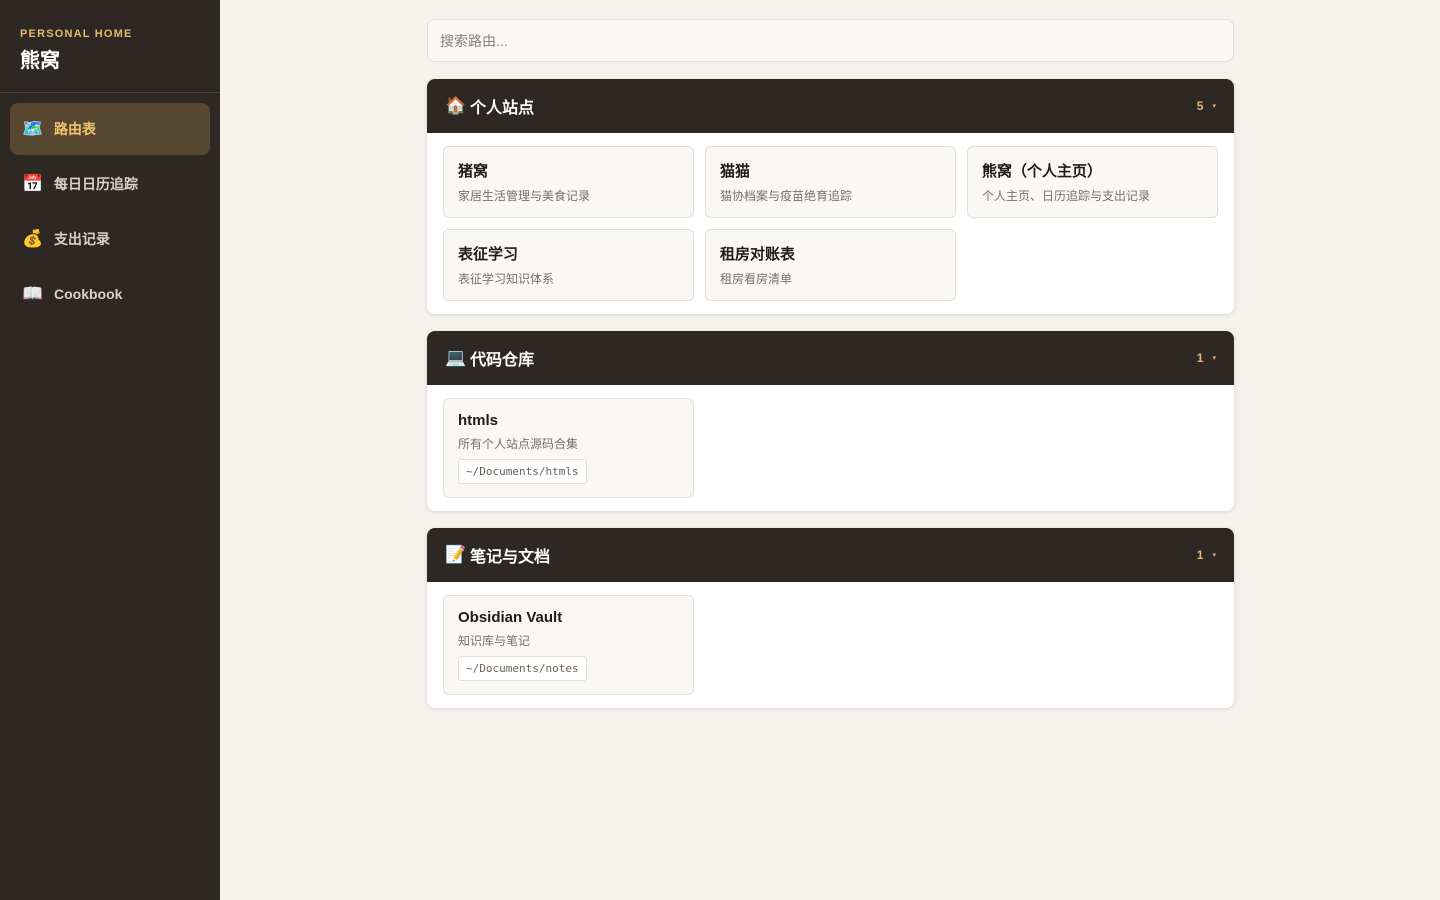  What do you see at coordinates (1092, 182) in the screenshot?
I see `route-card: 熊窝（个人主页） 个人主页、日历追踪与支出记录` at bounding box center [1092, 182].